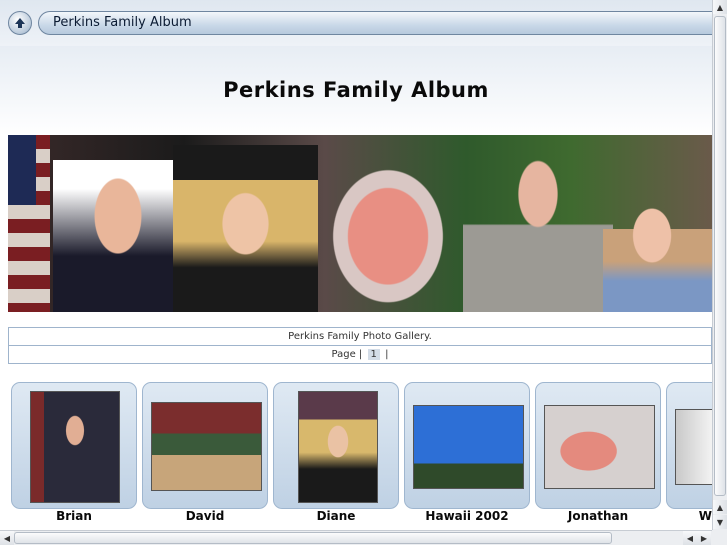  Describe the element at coordinates (720, 522) in the screenshot. I see `scroll-down-arrow-icon: ▼` at that location.